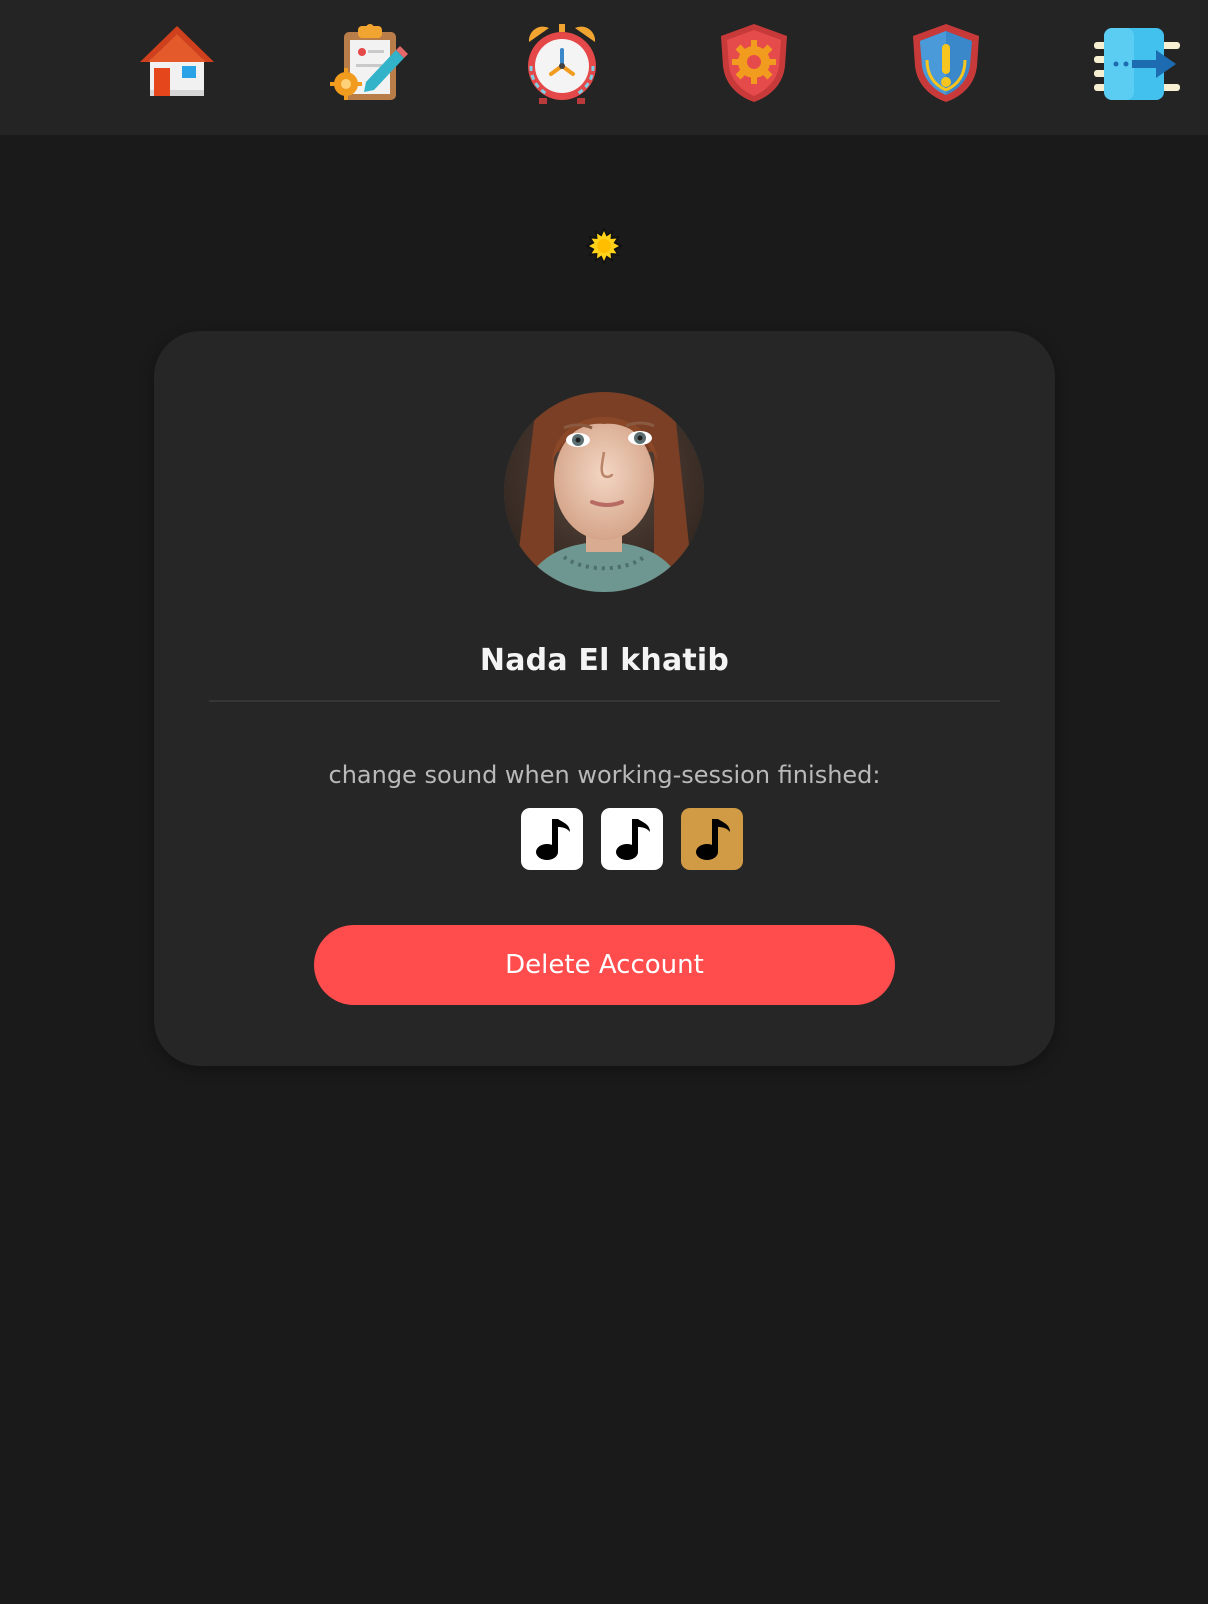 The height and width of the screenshot is (1604, 1208). I want to click on alarm-clock-icon, so click(562, 63).